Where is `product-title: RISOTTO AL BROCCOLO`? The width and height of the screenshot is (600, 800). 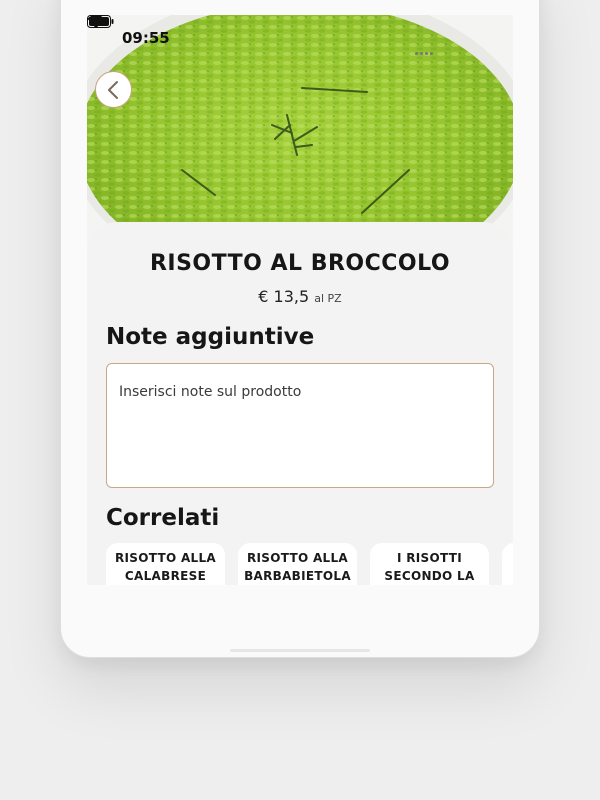
product-title: RISOTTO AL BROCCOLO is located at coordinates (300, 263).